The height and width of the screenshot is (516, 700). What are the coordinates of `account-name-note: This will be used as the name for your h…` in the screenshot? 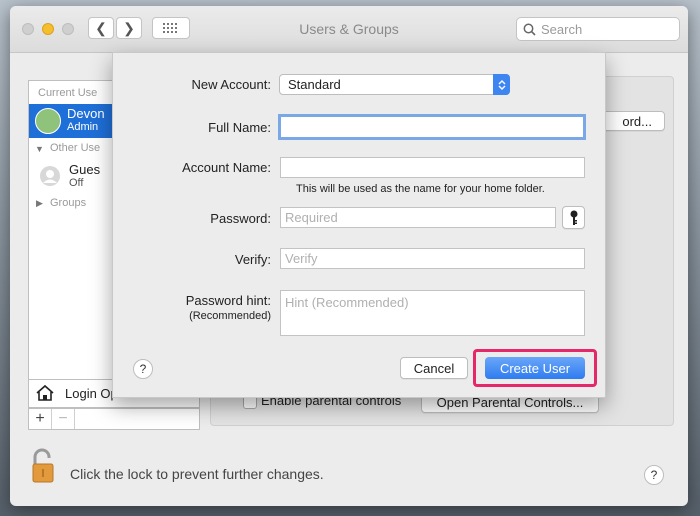 It's located at (420, 189).